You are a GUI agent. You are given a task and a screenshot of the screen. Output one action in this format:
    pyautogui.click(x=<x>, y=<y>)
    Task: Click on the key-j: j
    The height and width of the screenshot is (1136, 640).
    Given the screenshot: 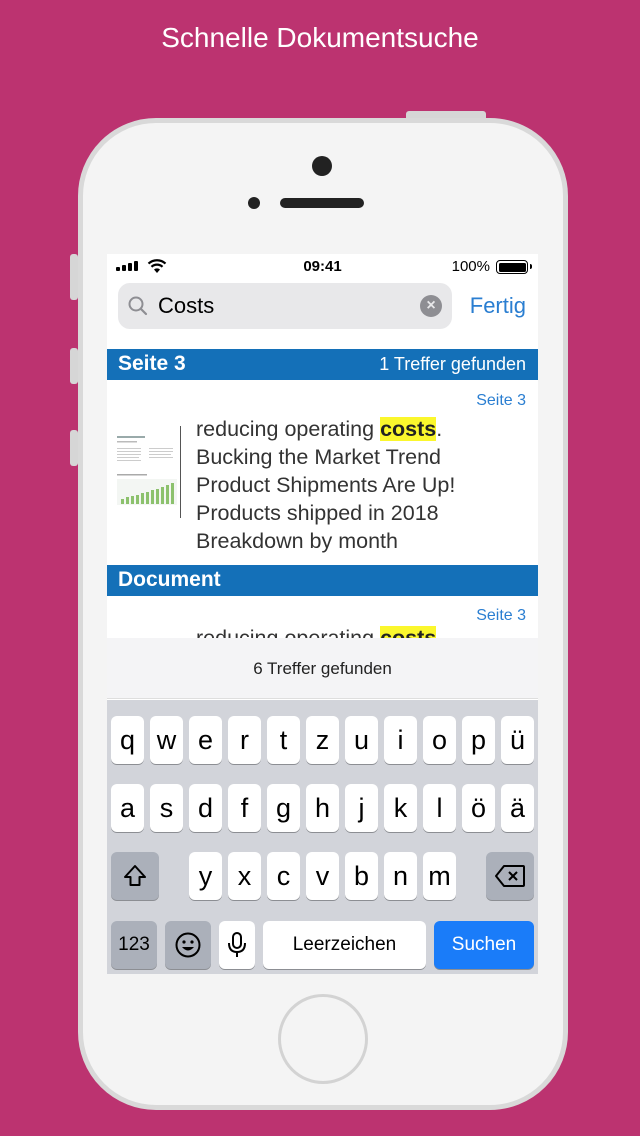 What is the action you would take?
    pyautogui.click(x=361, y=808)
    